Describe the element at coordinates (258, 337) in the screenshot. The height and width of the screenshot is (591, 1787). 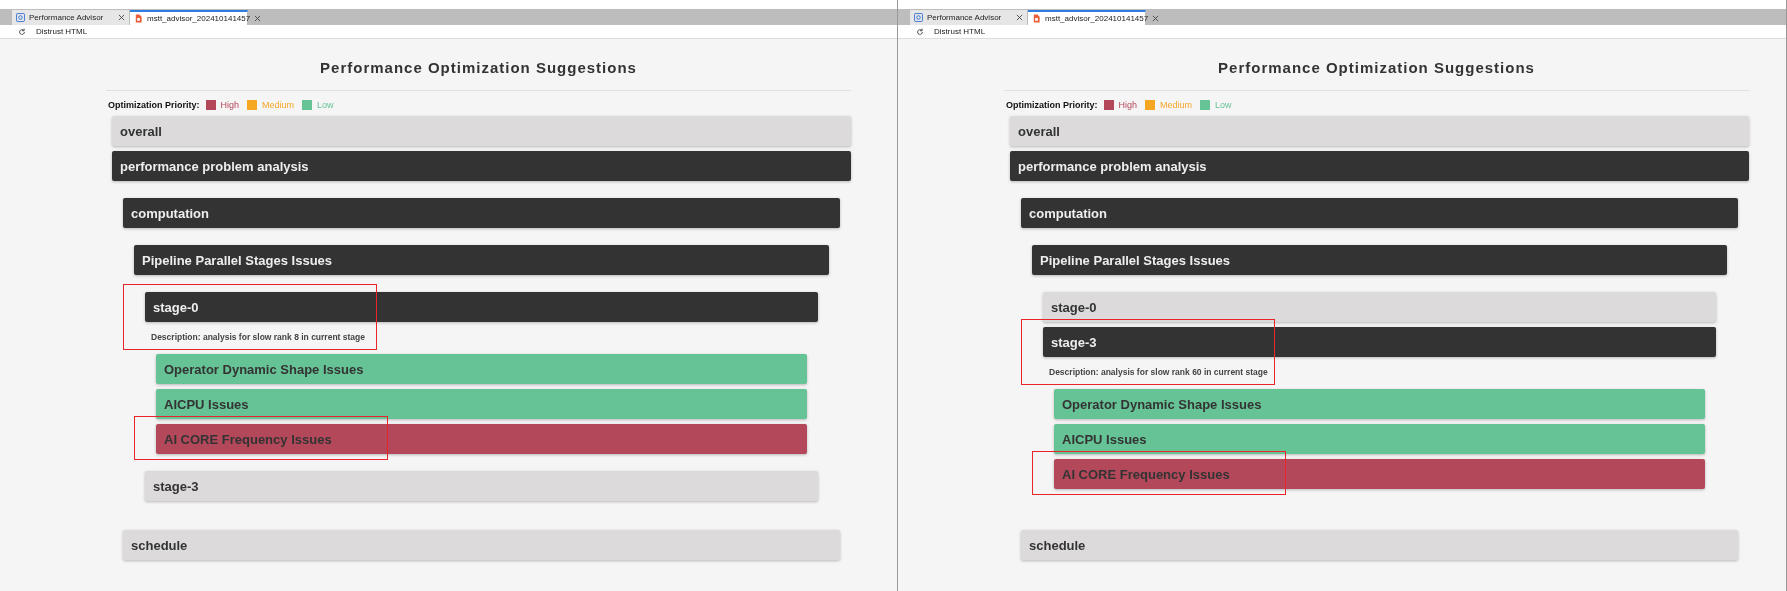
I see `stage-description: Description: analysis for slow rank 8 in current stage` at that location.